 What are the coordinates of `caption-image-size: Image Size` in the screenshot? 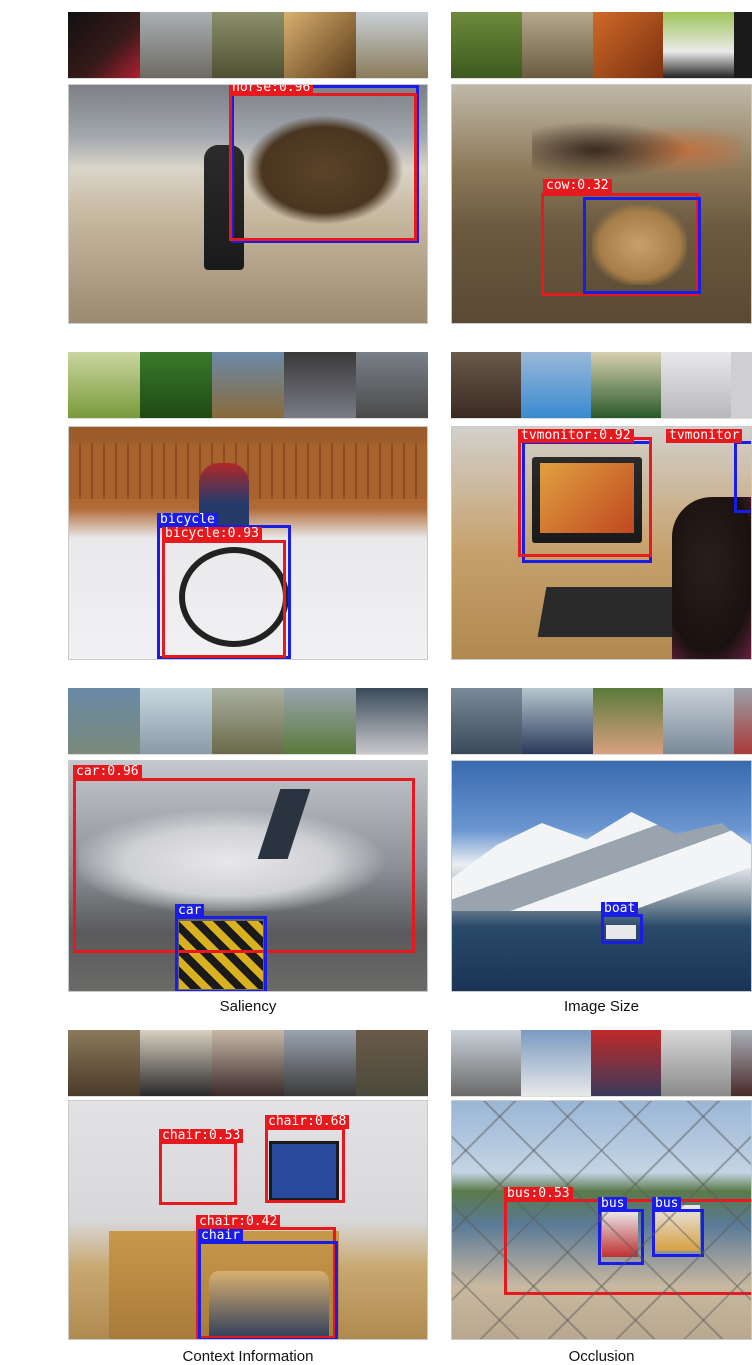 It's located at (601, 1006).